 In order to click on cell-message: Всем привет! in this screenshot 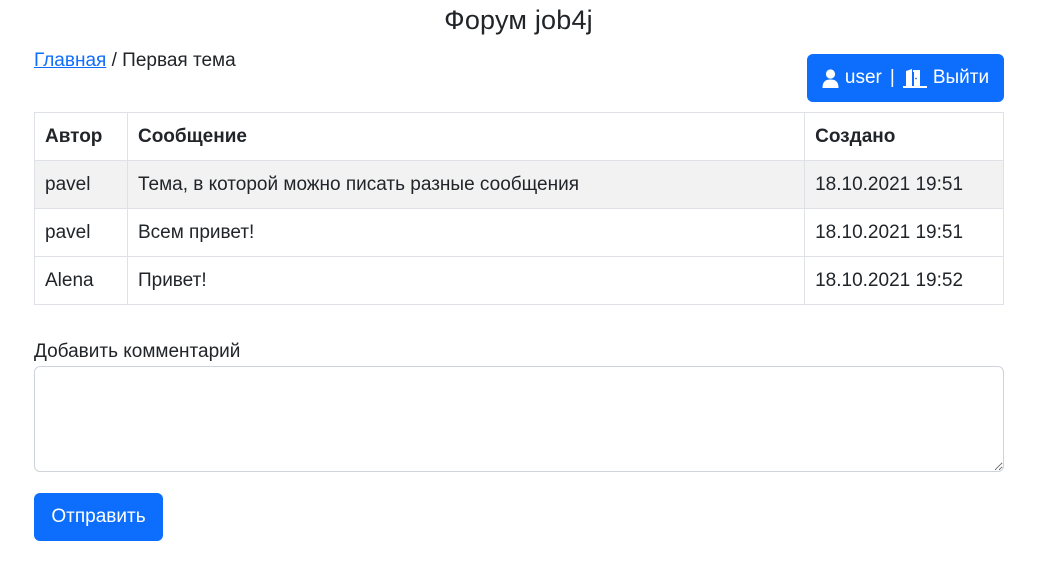, I will do `click(466, 232)`.